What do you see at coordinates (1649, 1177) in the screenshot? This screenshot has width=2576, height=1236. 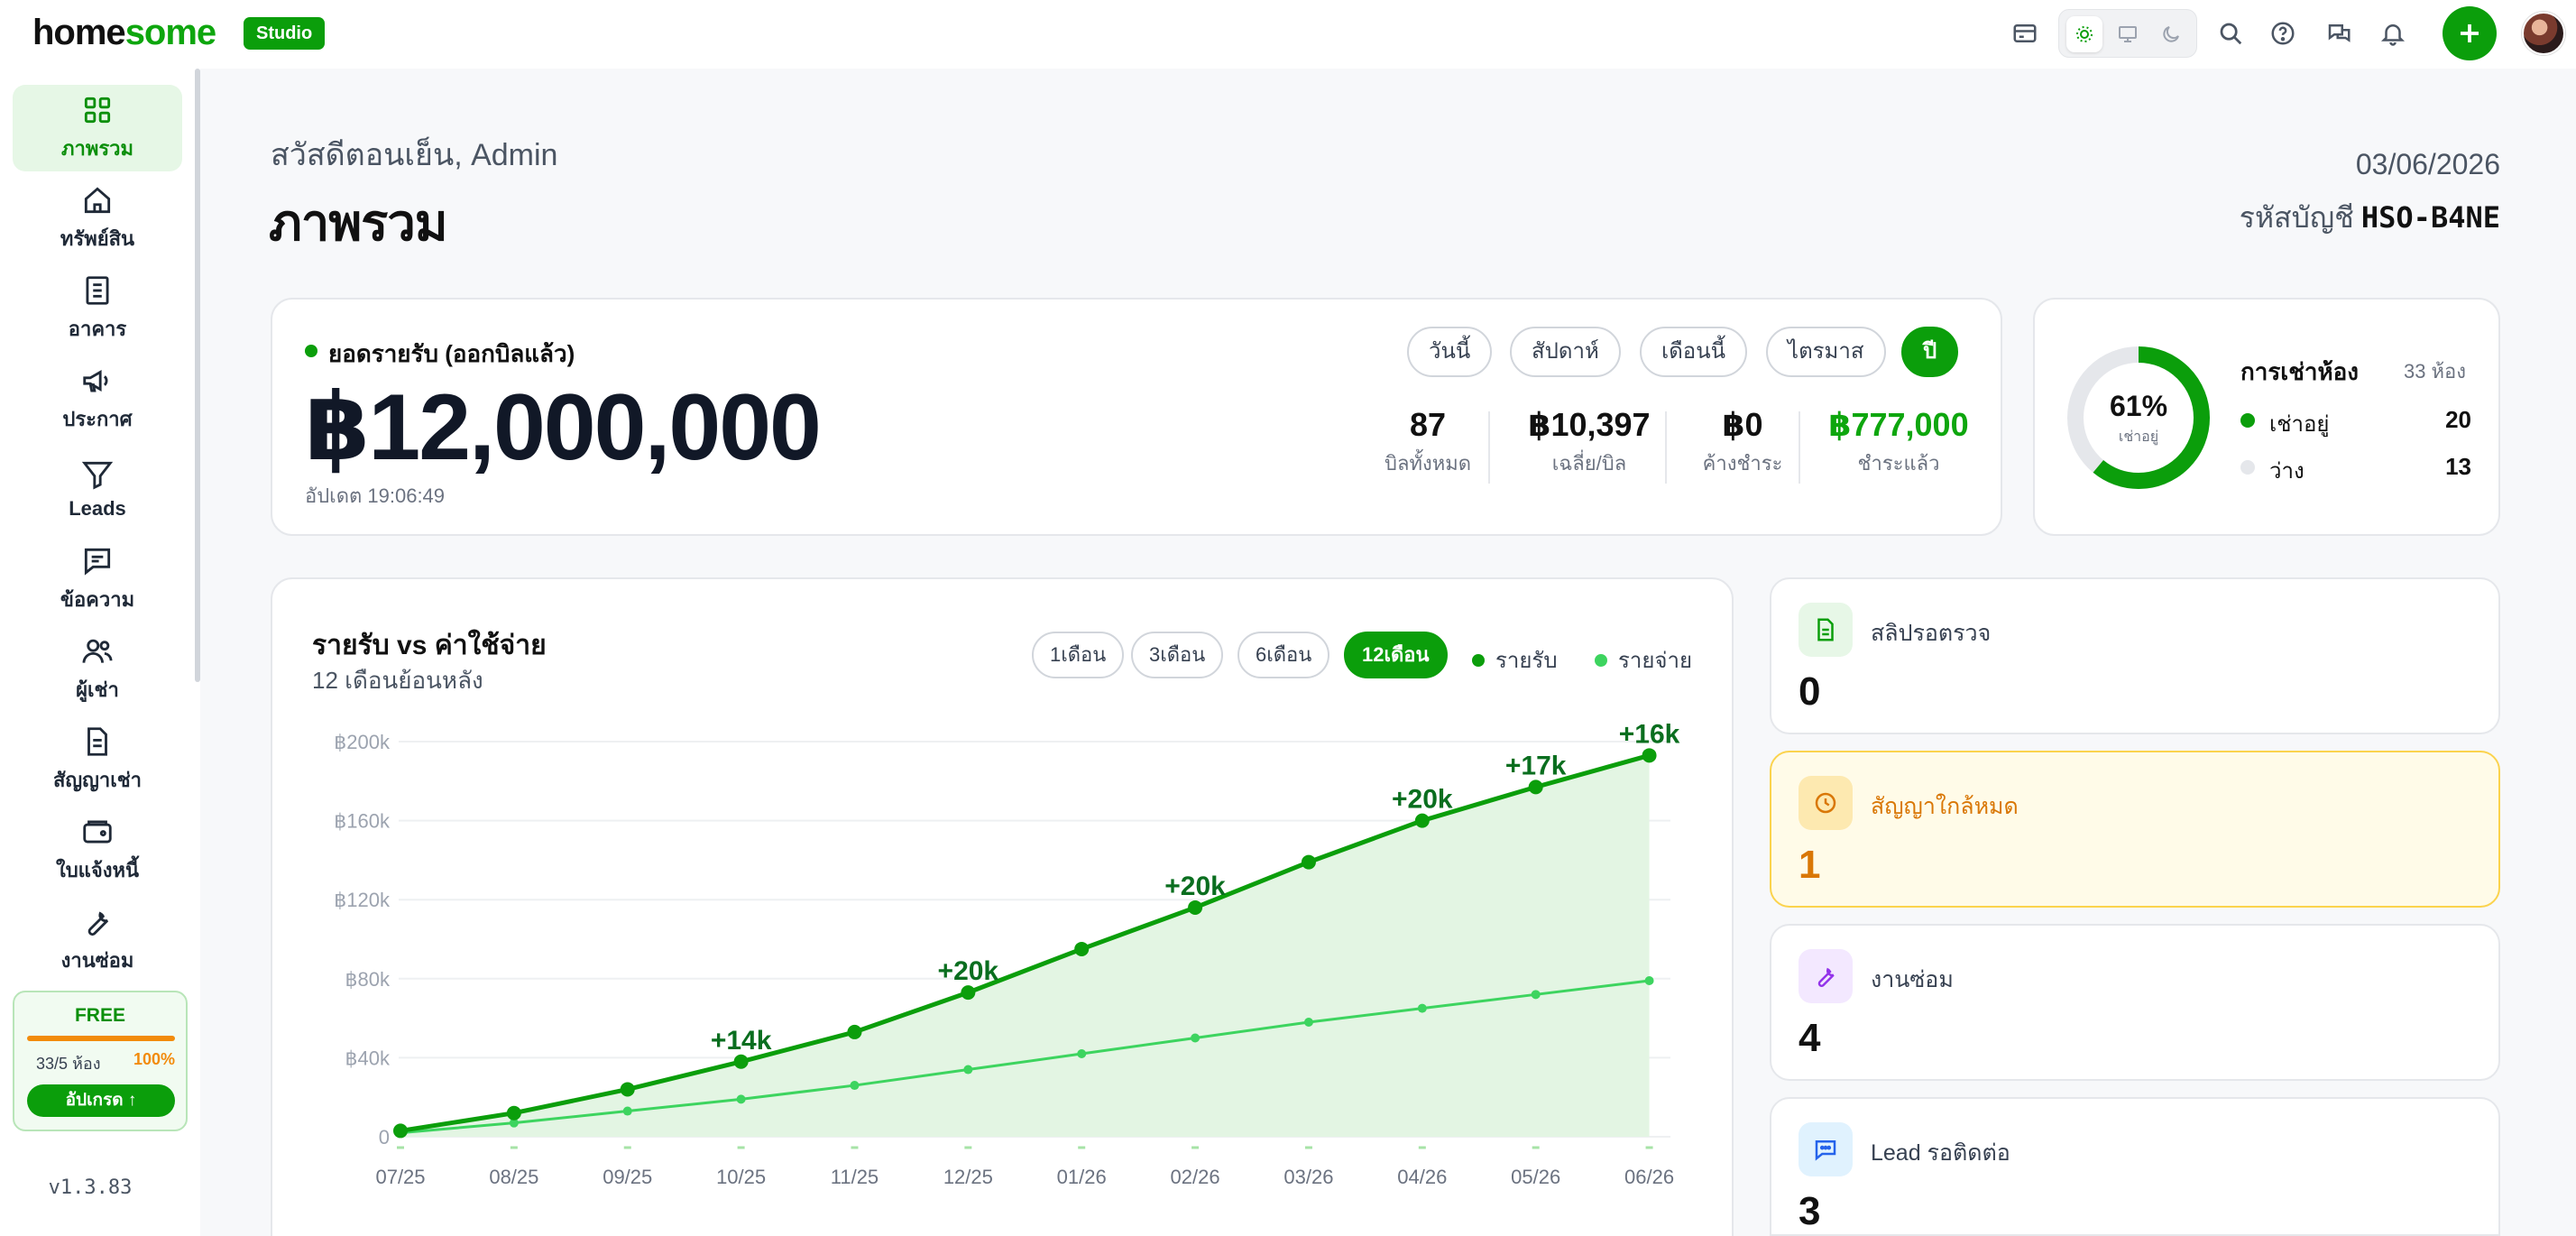 I see `x-tick-label: 06/26` at bounding box center [1649, 1177].